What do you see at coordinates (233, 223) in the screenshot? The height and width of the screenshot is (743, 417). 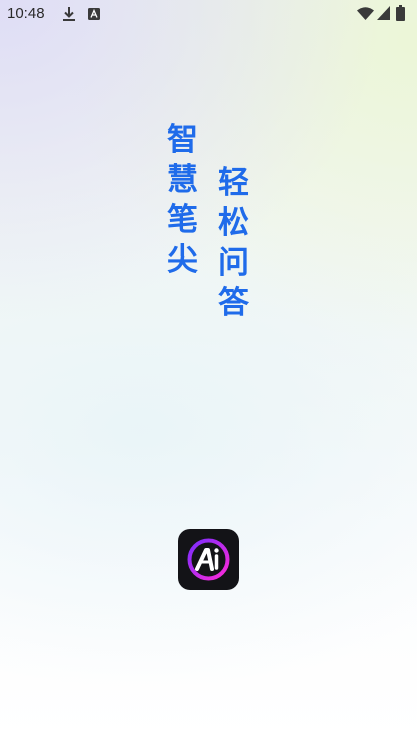 I see `slogan-char: 松` at bounding box center [233, 223].